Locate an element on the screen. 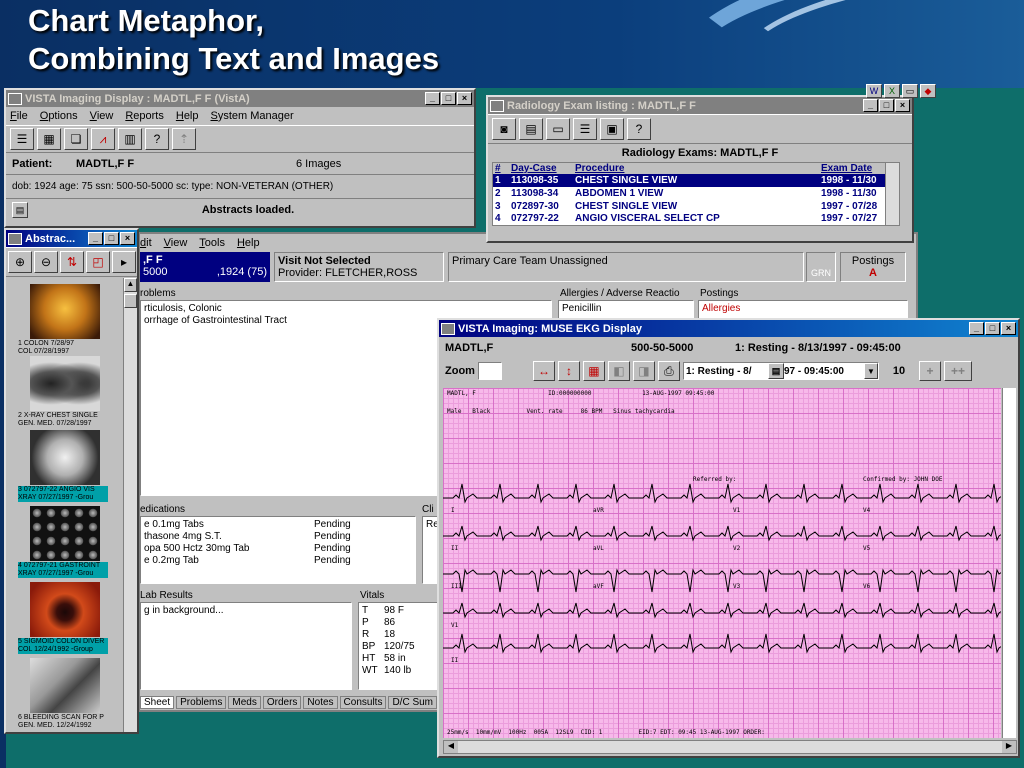 The image size is (1024, 768). tab-notes: Notes is located at coordinates (320, 702).